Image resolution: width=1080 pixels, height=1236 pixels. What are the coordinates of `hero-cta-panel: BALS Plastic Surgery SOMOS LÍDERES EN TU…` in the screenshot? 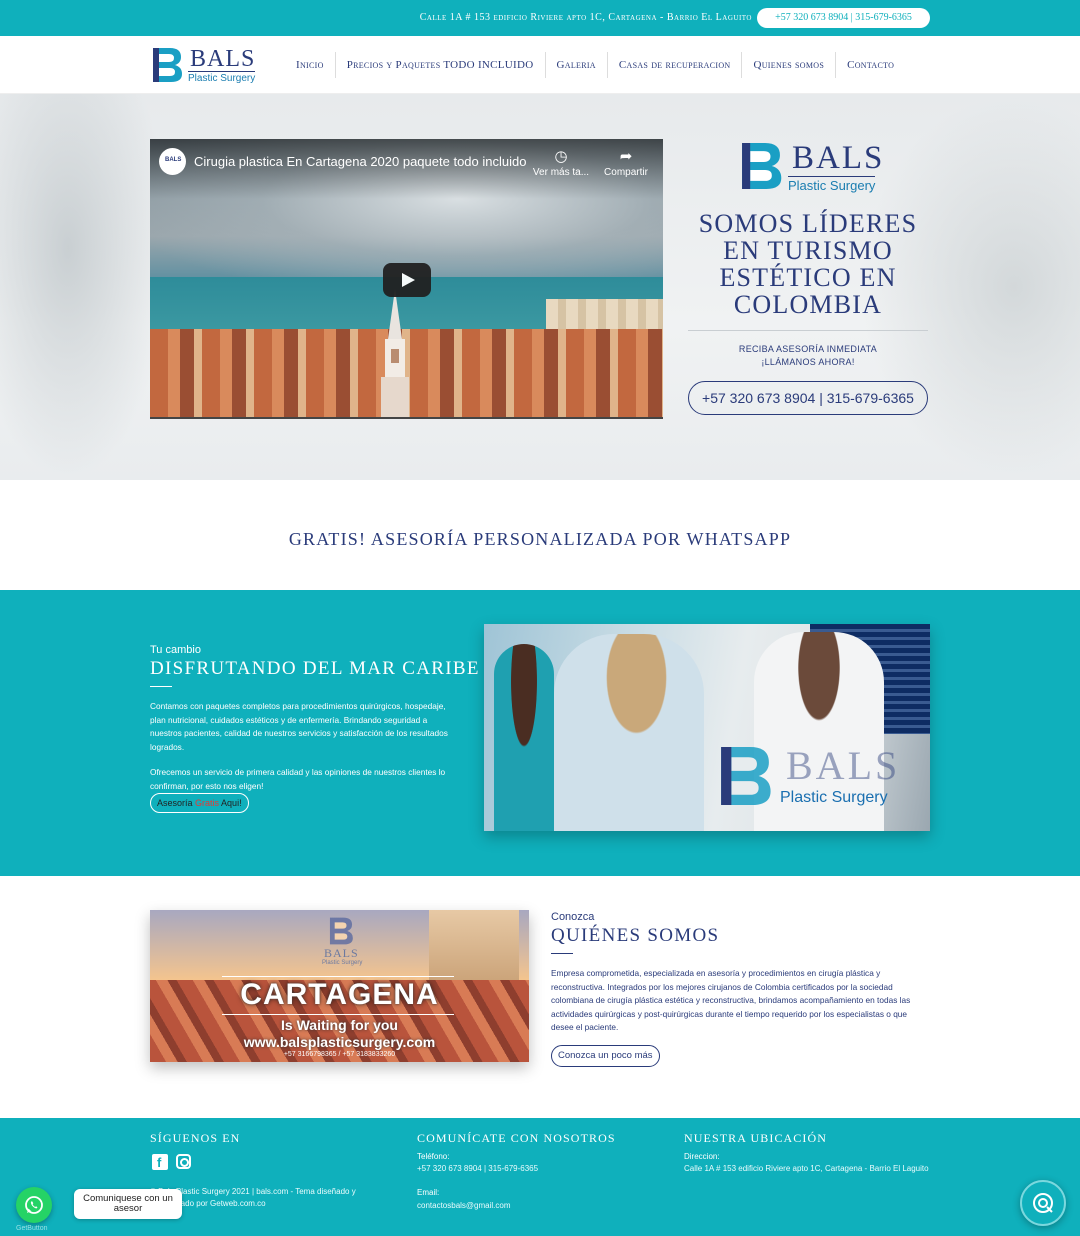 It's located at (808, 274).